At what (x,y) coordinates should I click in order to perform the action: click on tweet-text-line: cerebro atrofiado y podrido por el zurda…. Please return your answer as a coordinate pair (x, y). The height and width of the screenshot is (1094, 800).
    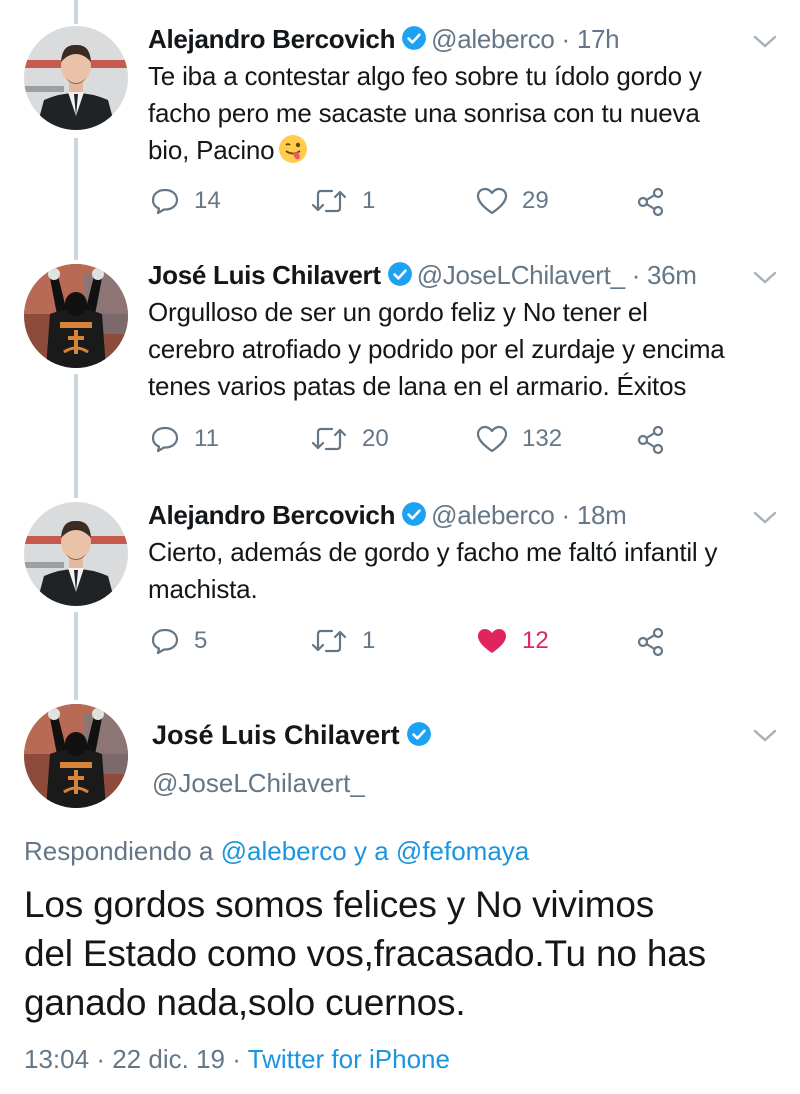
    Looking at the image, I should click on (436, 349).